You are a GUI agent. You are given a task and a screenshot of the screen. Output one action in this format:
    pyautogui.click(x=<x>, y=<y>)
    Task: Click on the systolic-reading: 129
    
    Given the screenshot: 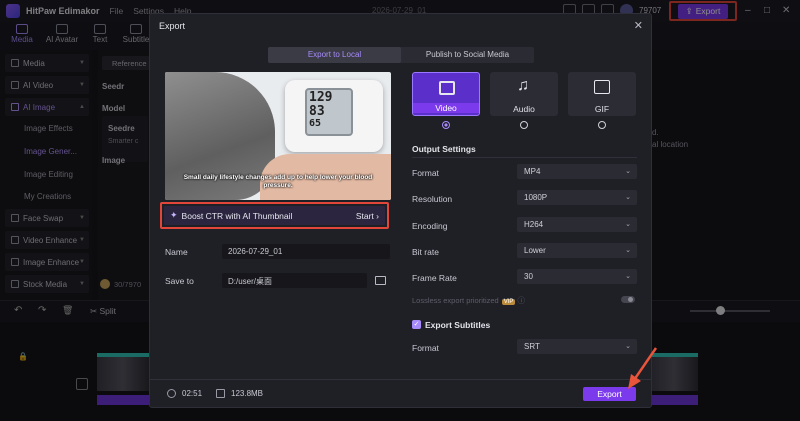 What is the action you would take?
    pyautogui.click(x=321, y=97)
    